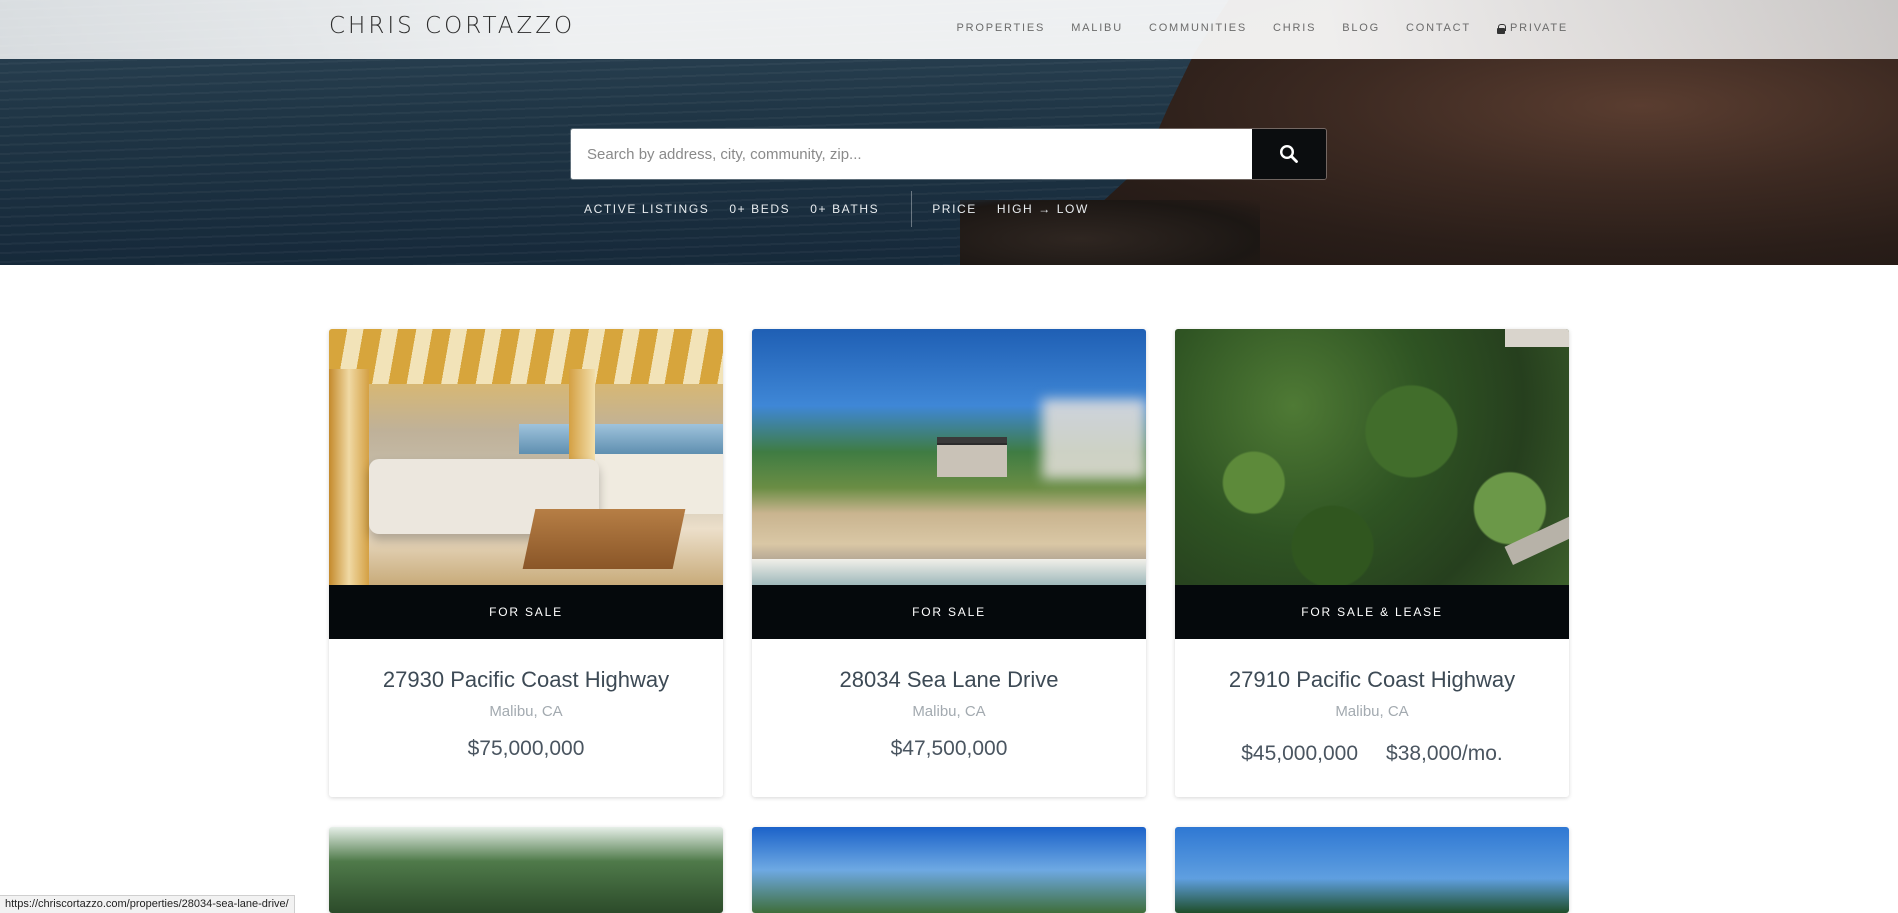 The image size is (1898, 913). I want to click on nav-communities: COMMUNITIES, so click(1198, 28).